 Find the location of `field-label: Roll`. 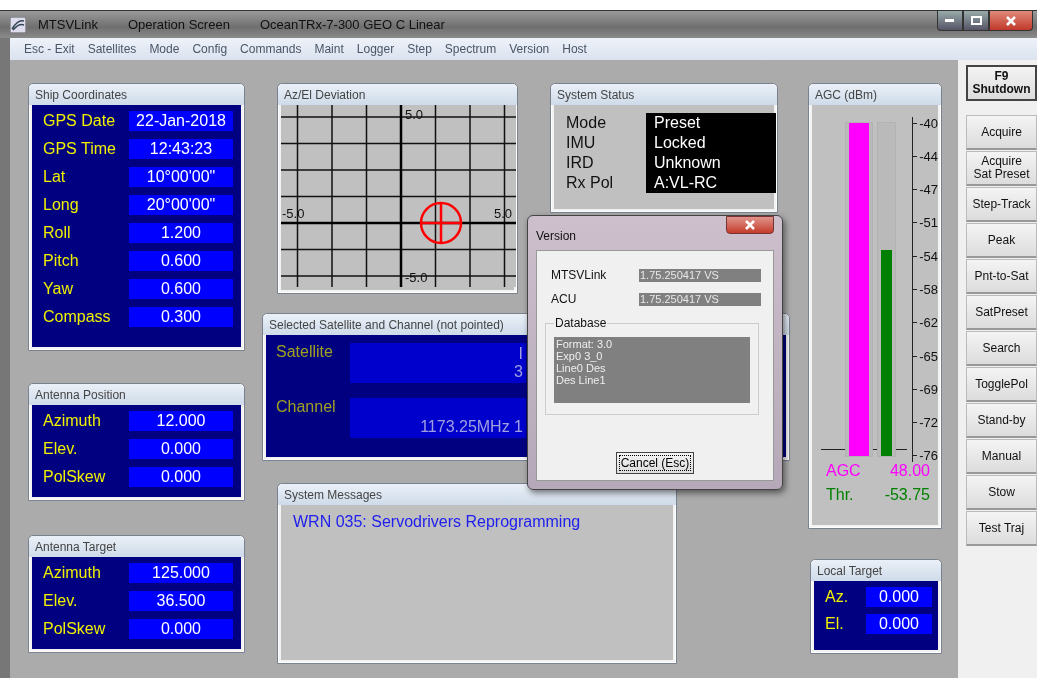

field-label: Roll is located at coordinates (57, 232).